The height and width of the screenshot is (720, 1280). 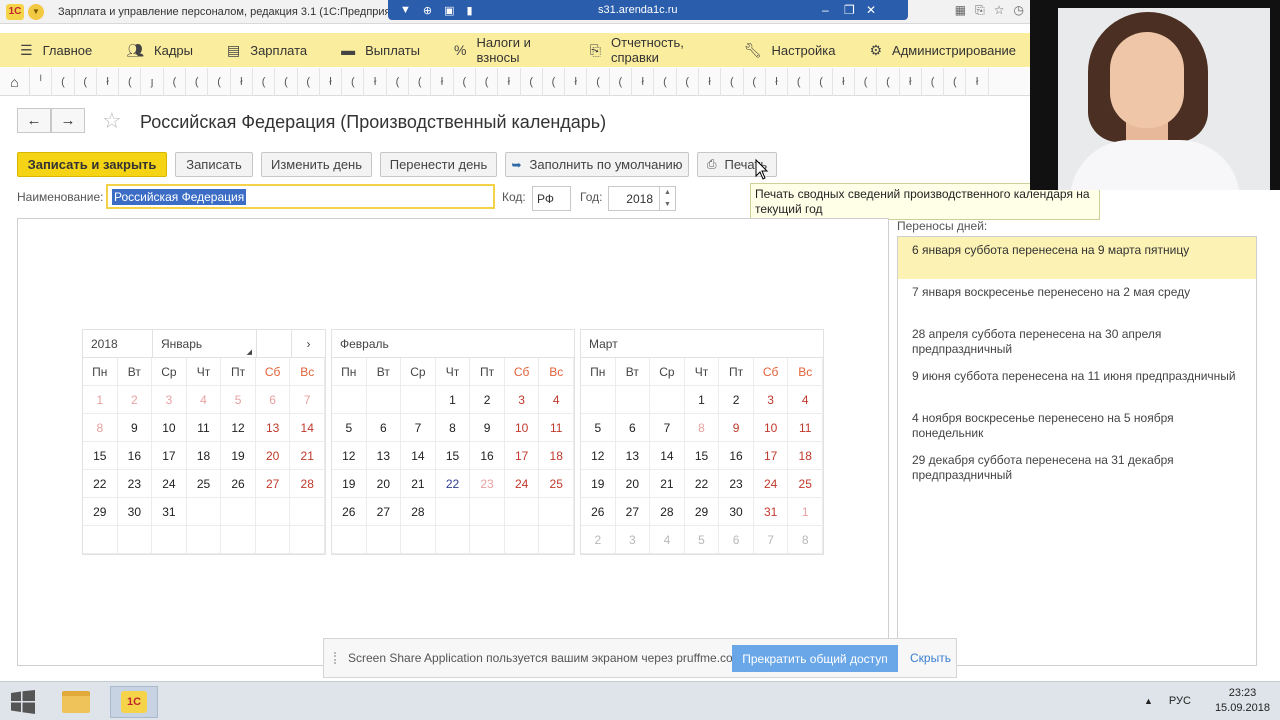 What do you see at coordinates (667, 192) in the screenshot?
I see `spin-up-icon: ▲` at bounding box center [667, 192].